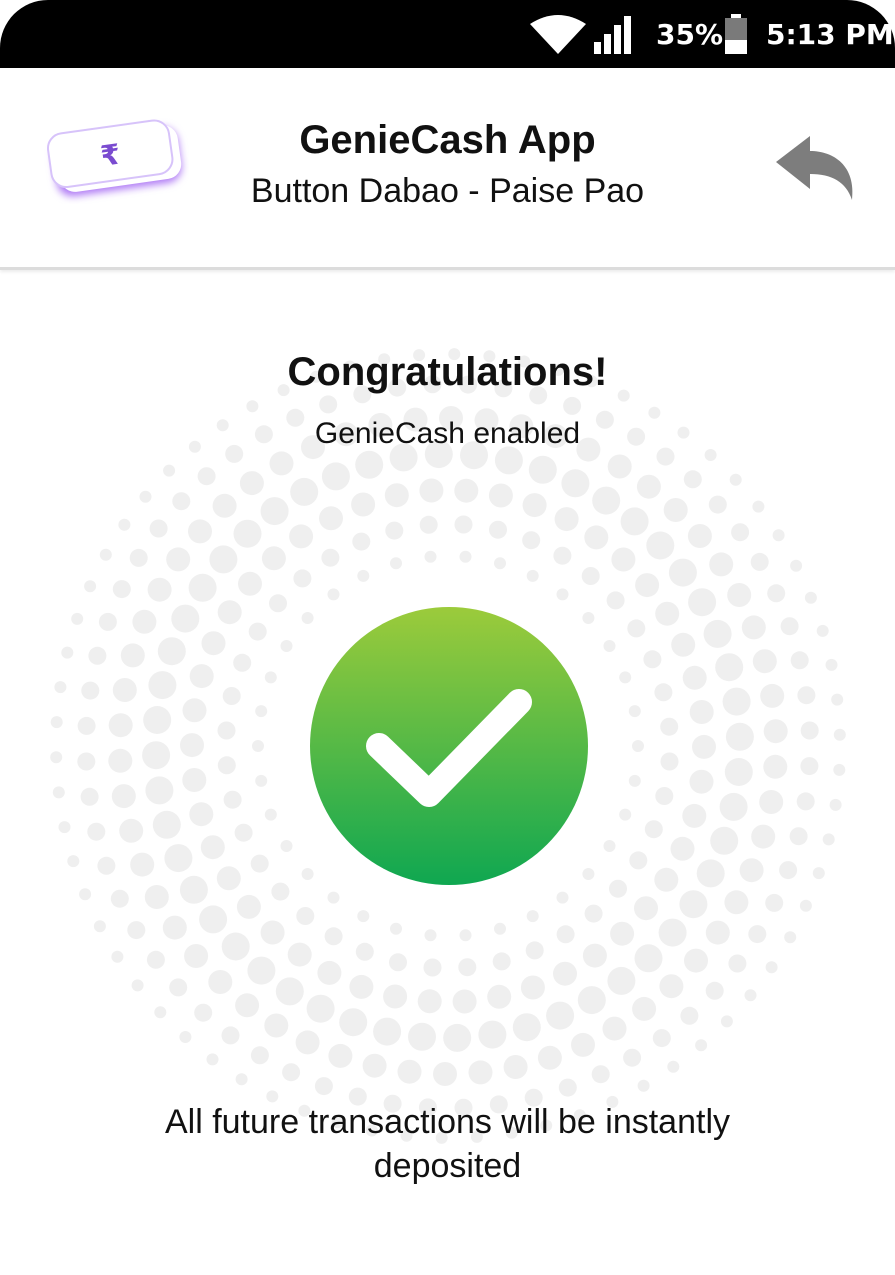 The width and height of the screenshot is (895, 1275). Describe the element at coordinates (447, 372) in the screenshot. I see `congrats-heading: Congratulations!` at that location.